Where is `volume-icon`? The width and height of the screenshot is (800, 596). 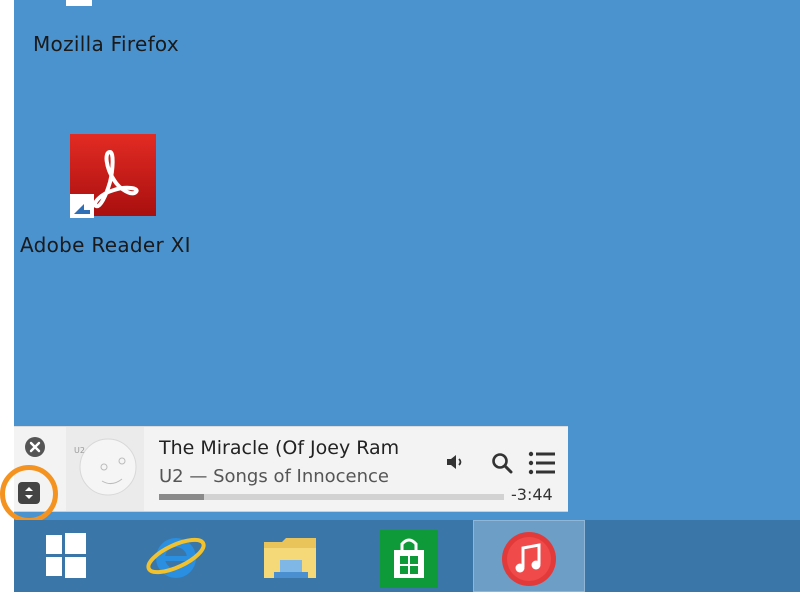
volume-icon is located at coordinates (455, 462).